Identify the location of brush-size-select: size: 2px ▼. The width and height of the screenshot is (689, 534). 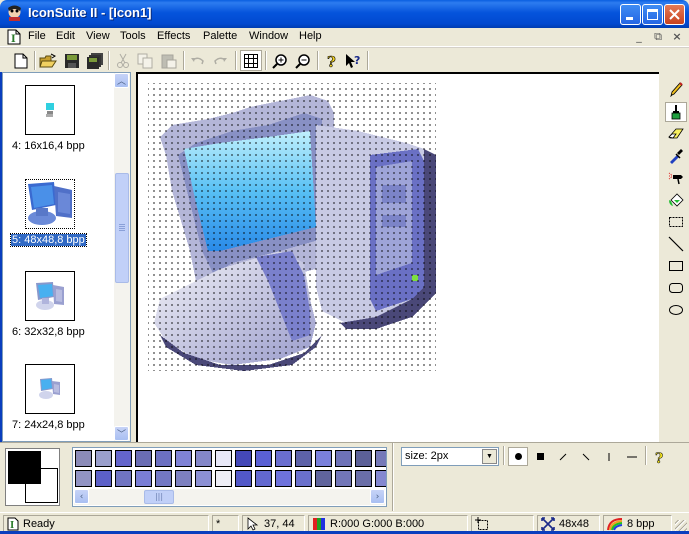
(450, 456).